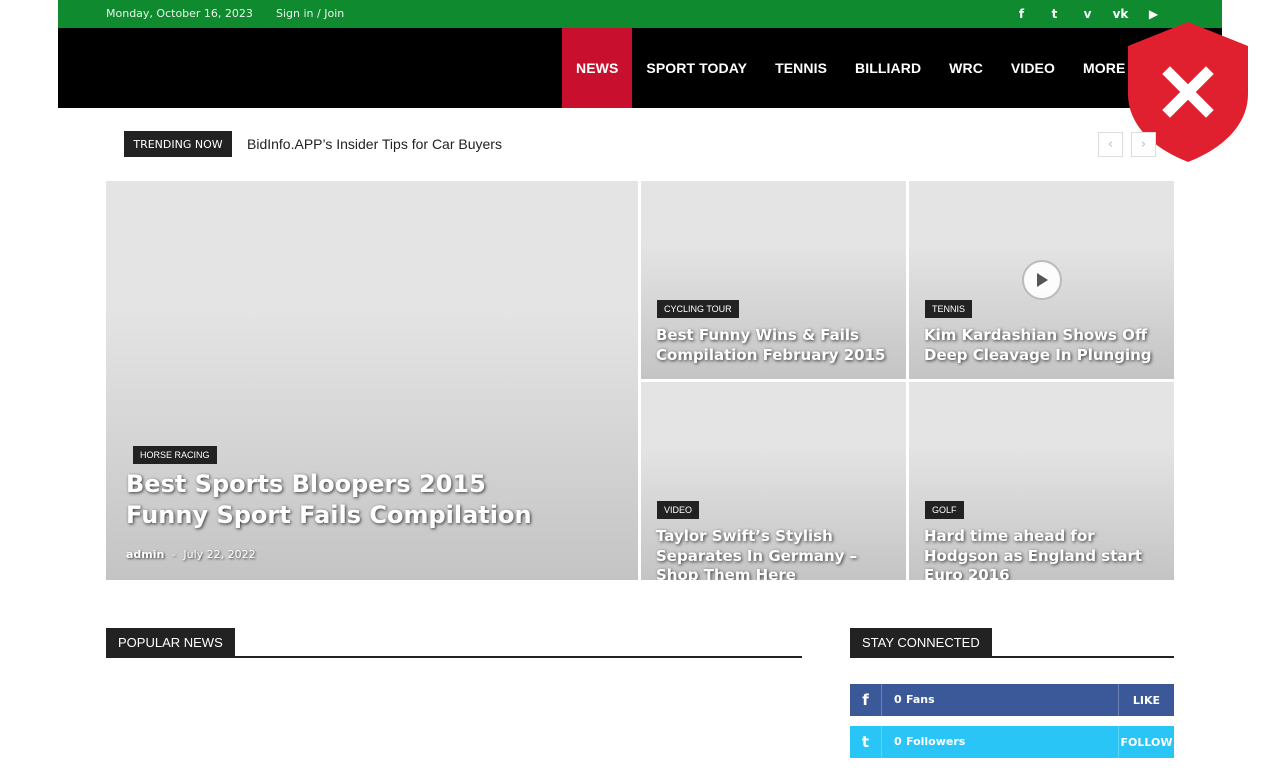 This screenshot has width=1280, height=768. I want to click on nav-item-video: VIDEO, so click(1033, 68).